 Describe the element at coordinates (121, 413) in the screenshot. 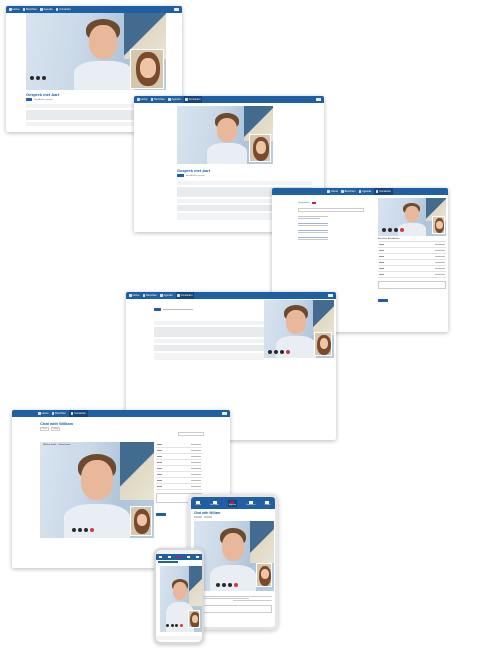

I see `top-nav: Home Berichten Contacten` at that location.